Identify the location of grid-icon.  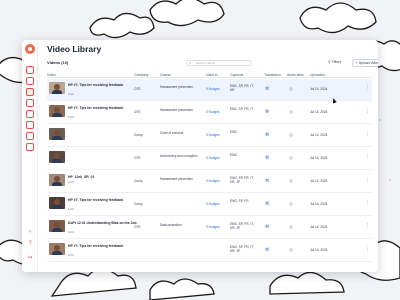
(30, 70).